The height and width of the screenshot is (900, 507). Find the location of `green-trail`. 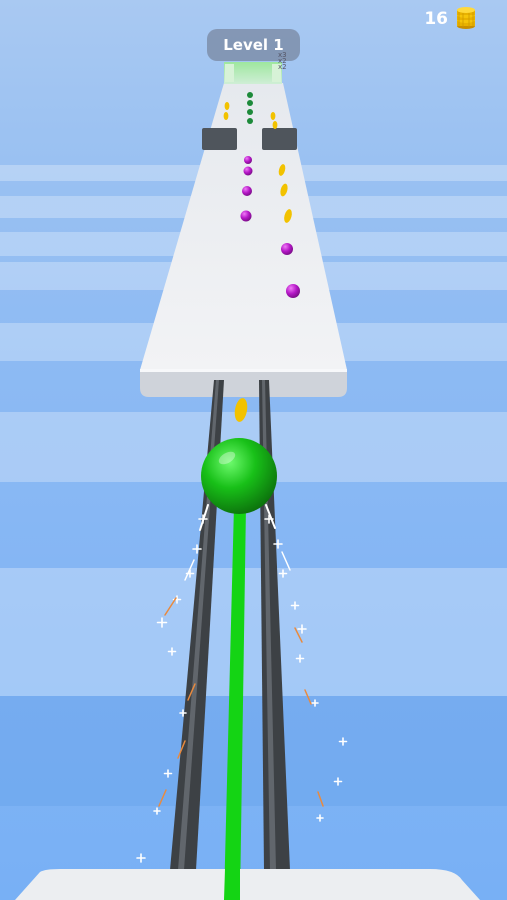

green-trail is located at coordinates (235, 702).